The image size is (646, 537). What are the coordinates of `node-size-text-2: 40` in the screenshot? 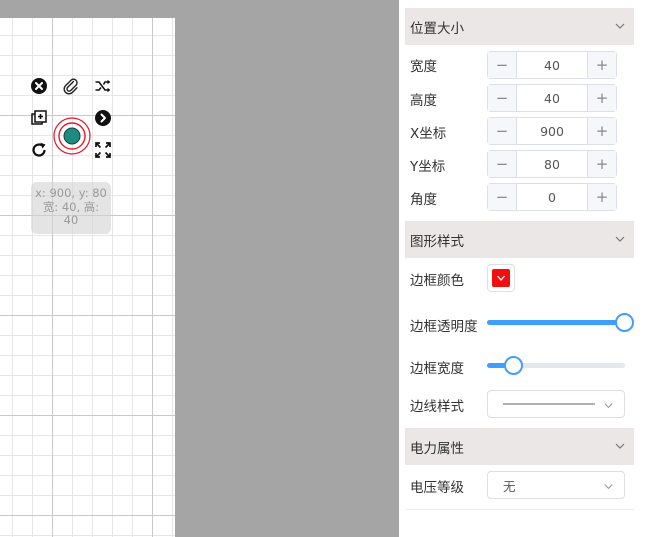 It's located at (71, 220).